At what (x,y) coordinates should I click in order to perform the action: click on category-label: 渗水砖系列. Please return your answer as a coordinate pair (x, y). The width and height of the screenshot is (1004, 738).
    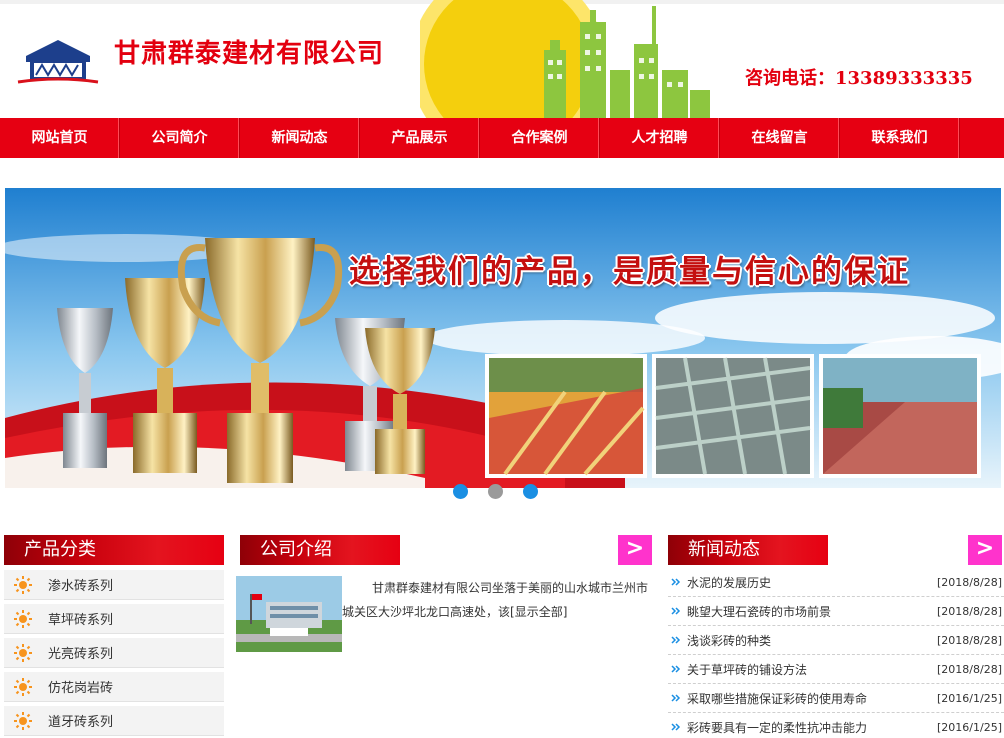
    Looking at the image, I should click on (81, 586).